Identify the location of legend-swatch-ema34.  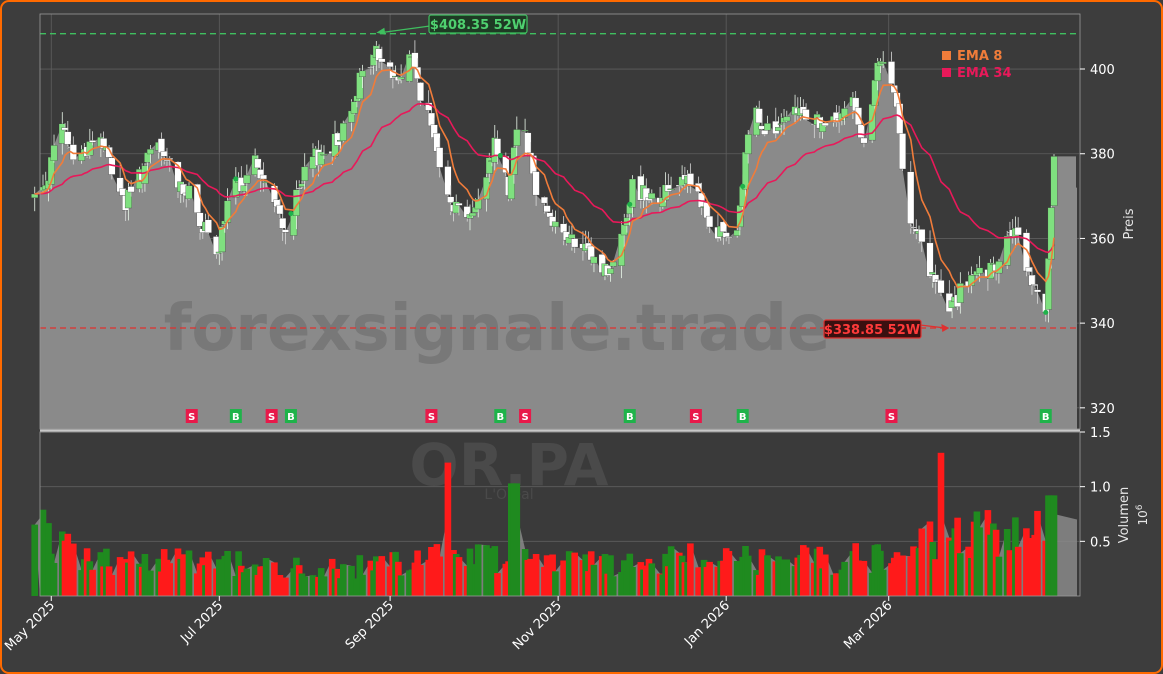
(946, 72).